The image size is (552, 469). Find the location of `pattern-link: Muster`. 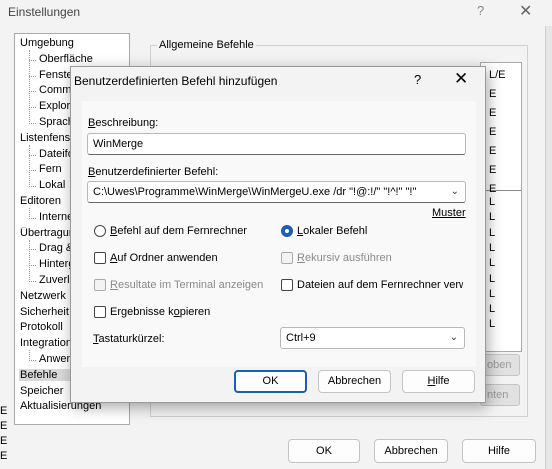

pattern-link: Muster is located at coordinates (449, 213).